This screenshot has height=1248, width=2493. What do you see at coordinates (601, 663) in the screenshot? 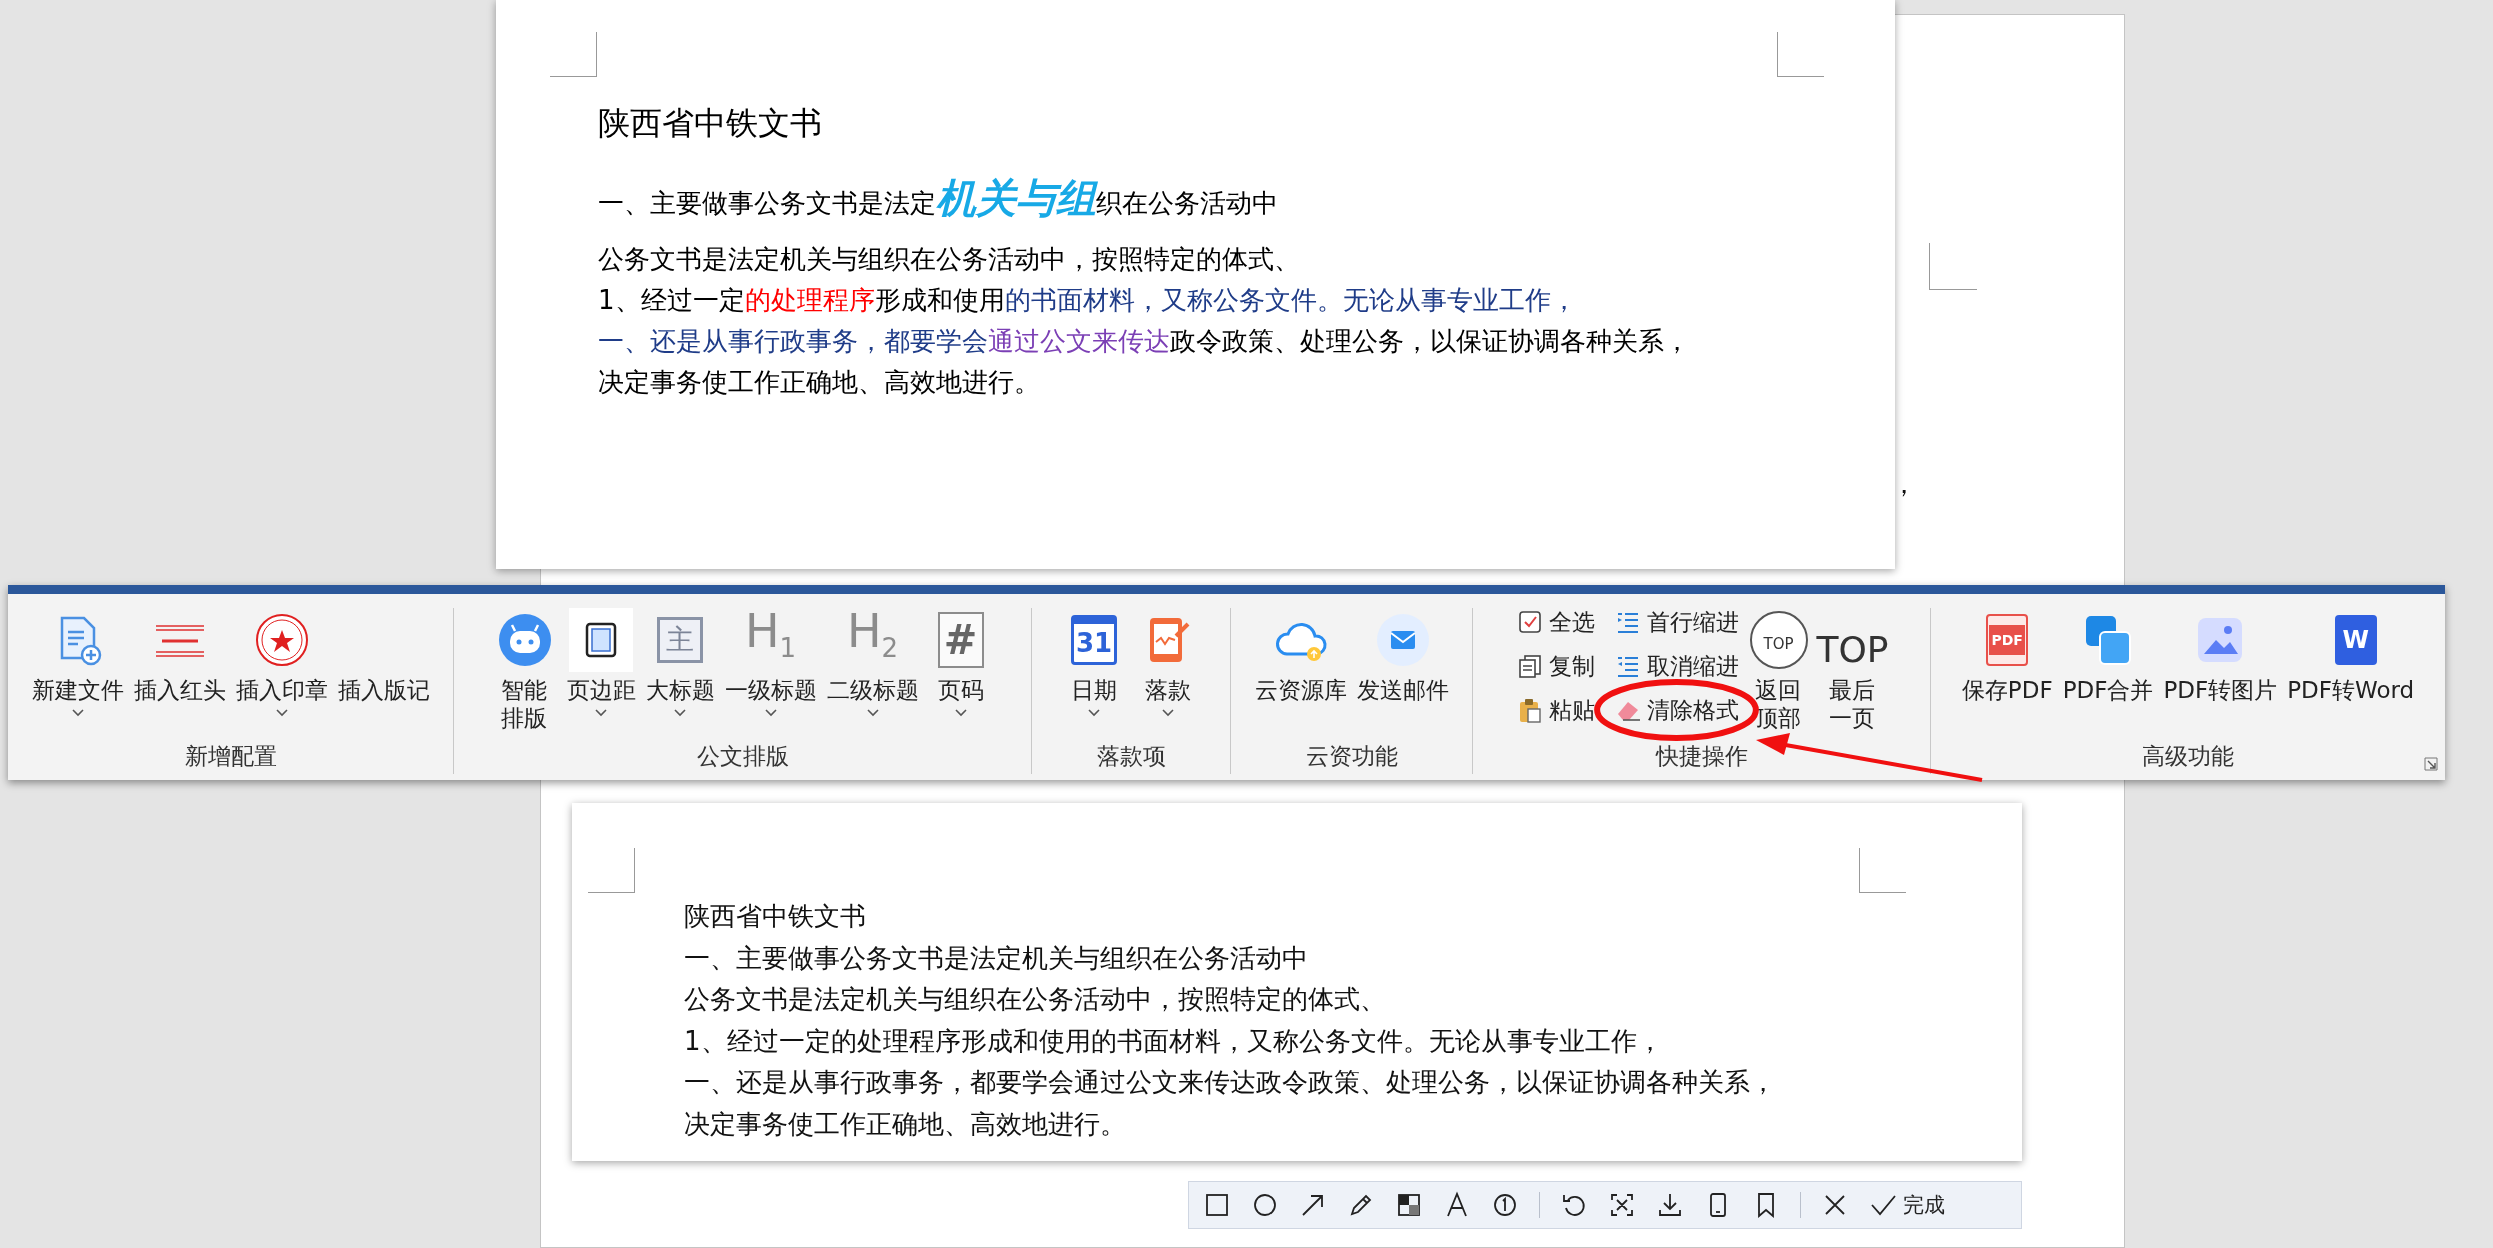
I see `ribbon-button: 页边距` at bounding box center [601, 663].